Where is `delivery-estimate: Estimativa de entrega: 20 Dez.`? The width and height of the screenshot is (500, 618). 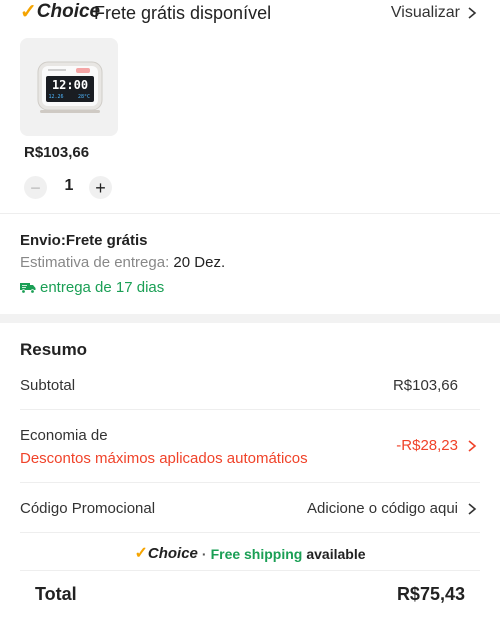 delivery-estimate: Estimativa de entrega: 20 Dez. is located at coordinates (122, 262).